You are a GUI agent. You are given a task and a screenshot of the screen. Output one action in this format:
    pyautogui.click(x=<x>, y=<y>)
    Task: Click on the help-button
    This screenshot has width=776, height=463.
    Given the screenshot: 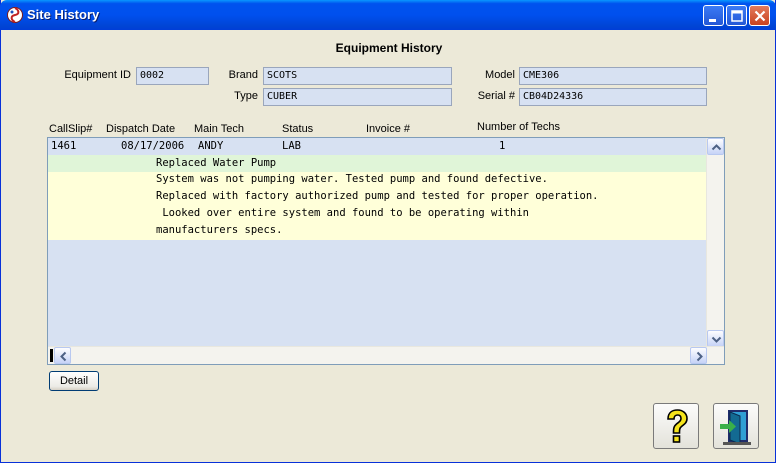 What is the action you would take?
    pyautogui.click(x=676, y=426)
    